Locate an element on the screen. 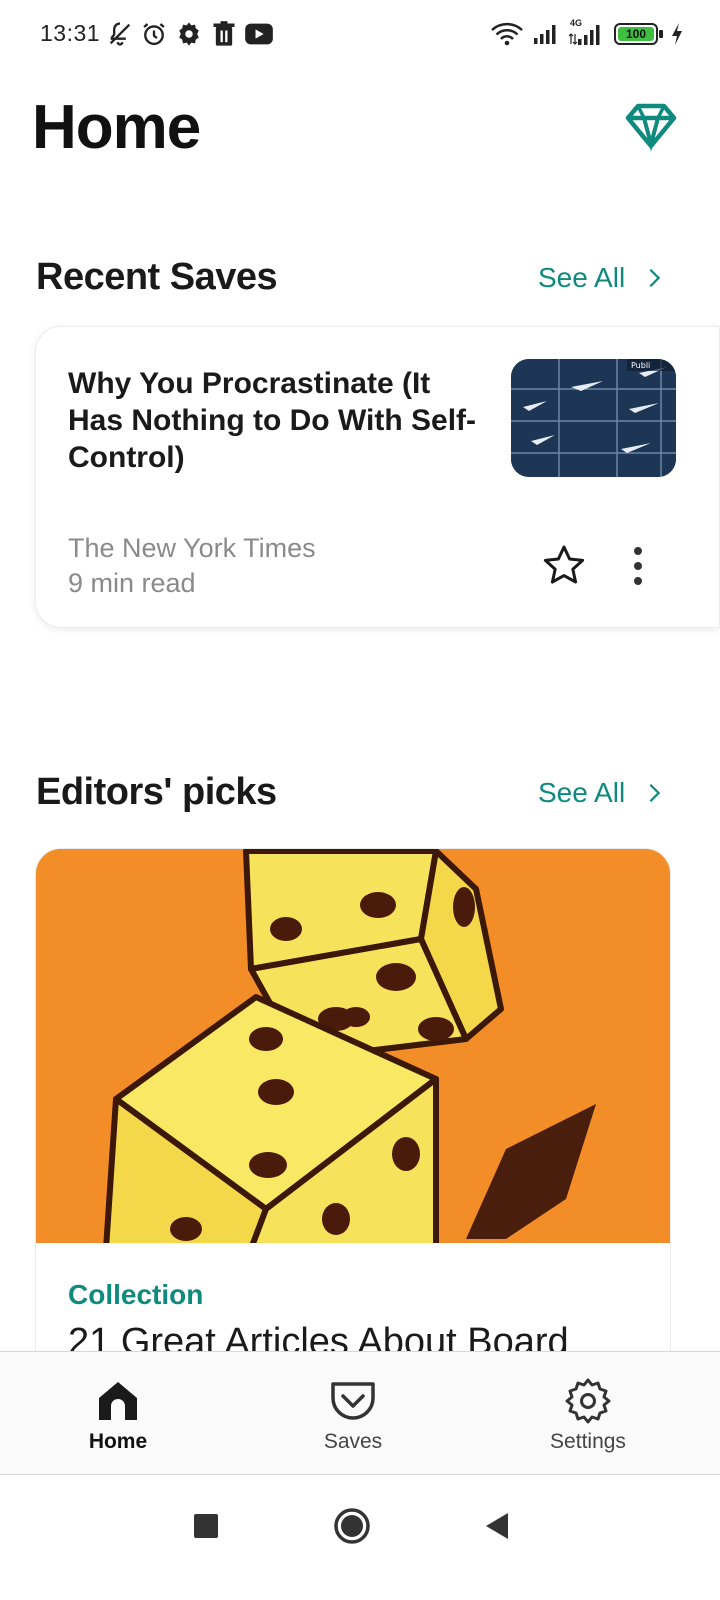  pocket-icon is located at coordinates (353, 1401).